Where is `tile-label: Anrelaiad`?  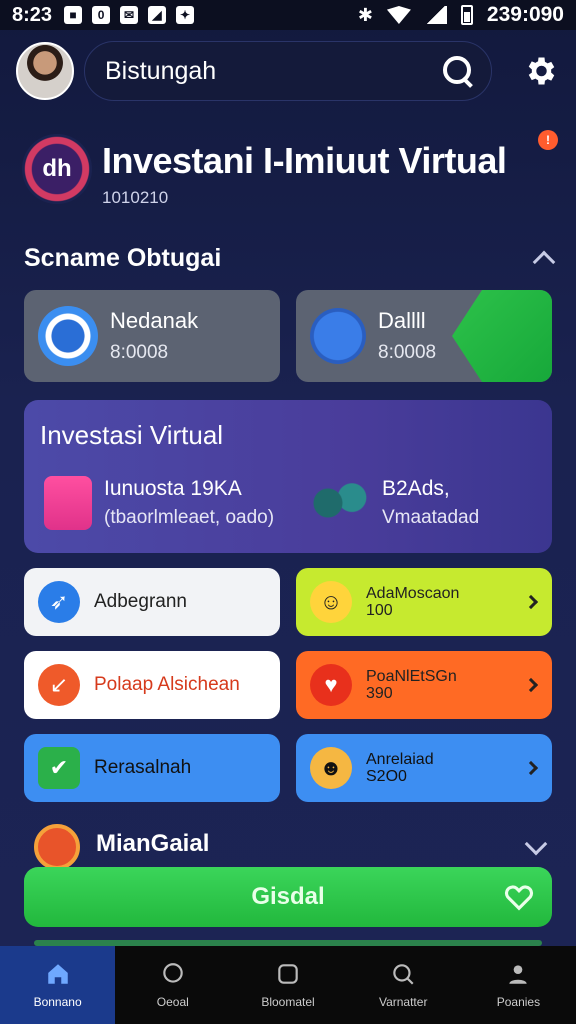
tile-label: Anrelaiad is located at coordinates (400, 759).